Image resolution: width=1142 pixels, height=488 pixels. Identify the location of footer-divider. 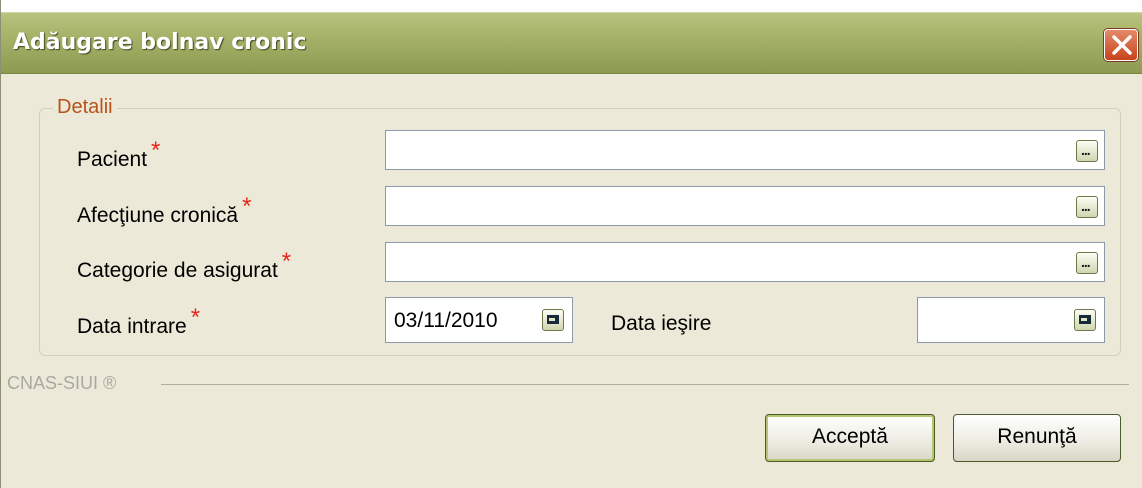
(645, 384).